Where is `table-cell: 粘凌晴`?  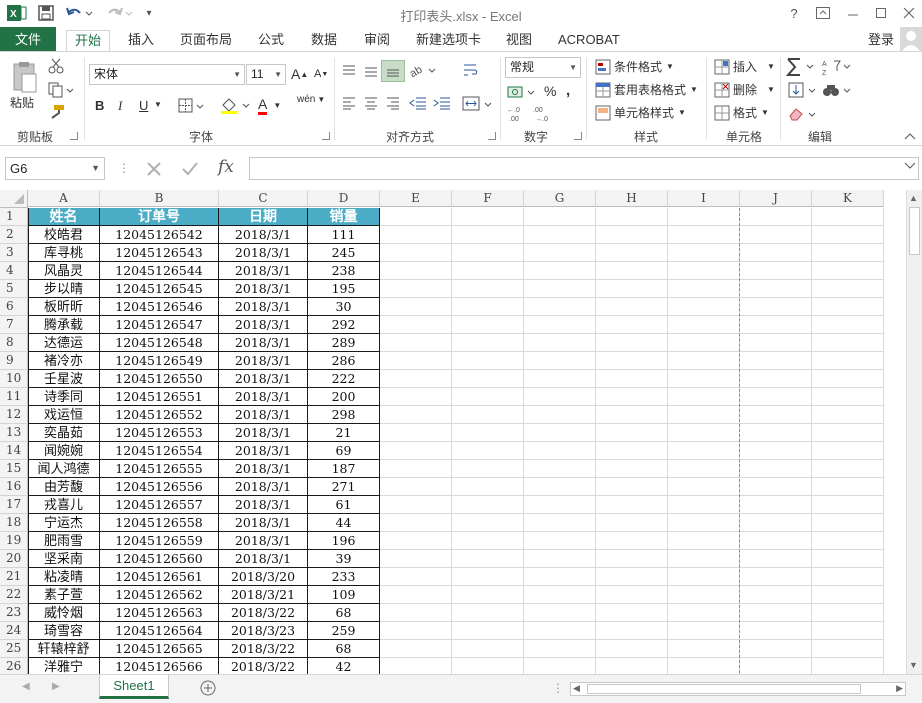
table-cell: 粘凌晴 is located at coordinates (64, 577).